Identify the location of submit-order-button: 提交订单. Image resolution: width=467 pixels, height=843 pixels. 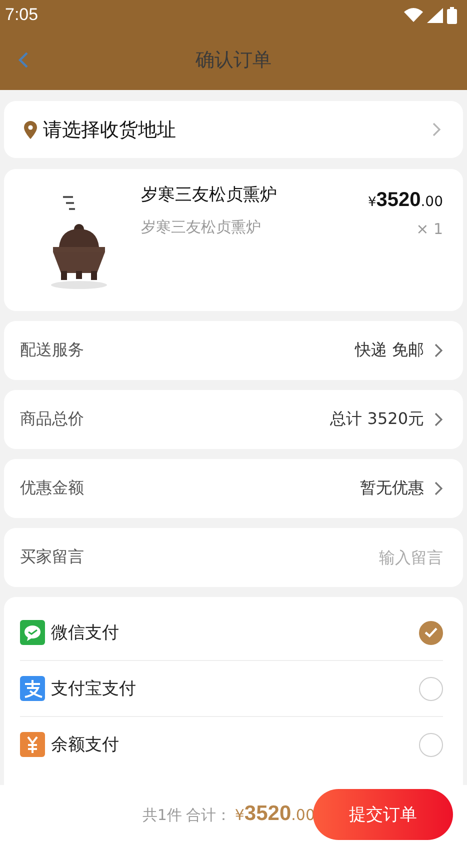
(383, 814).